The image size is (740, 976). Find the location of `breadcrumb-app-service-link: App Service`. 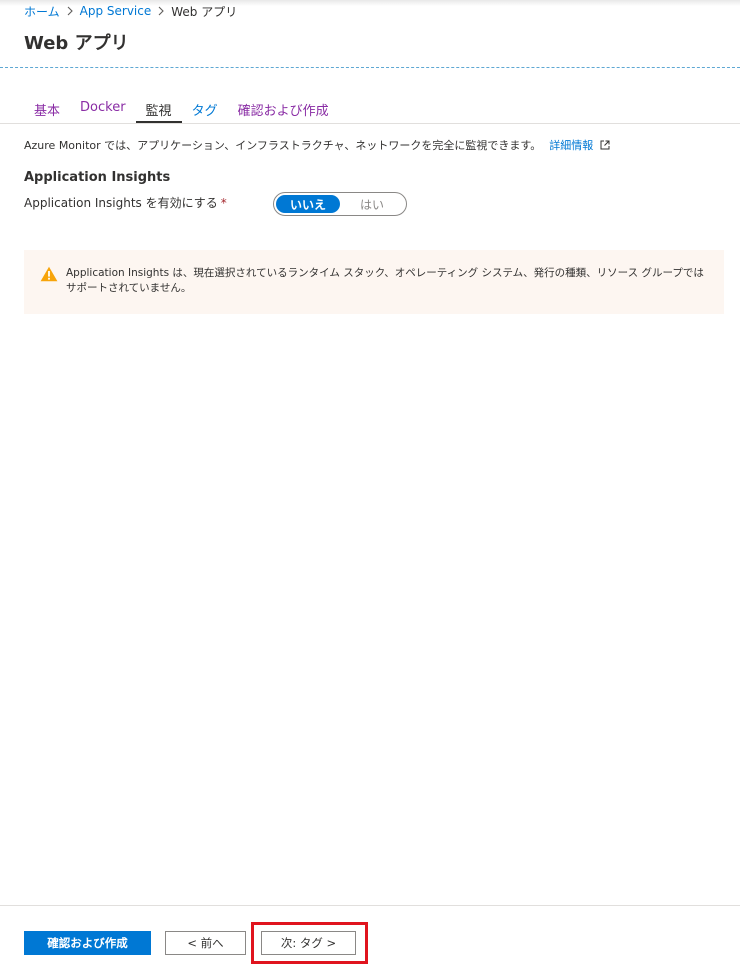

breadcrumb-app-service-link: App Service is located at coordinates (116, 11).